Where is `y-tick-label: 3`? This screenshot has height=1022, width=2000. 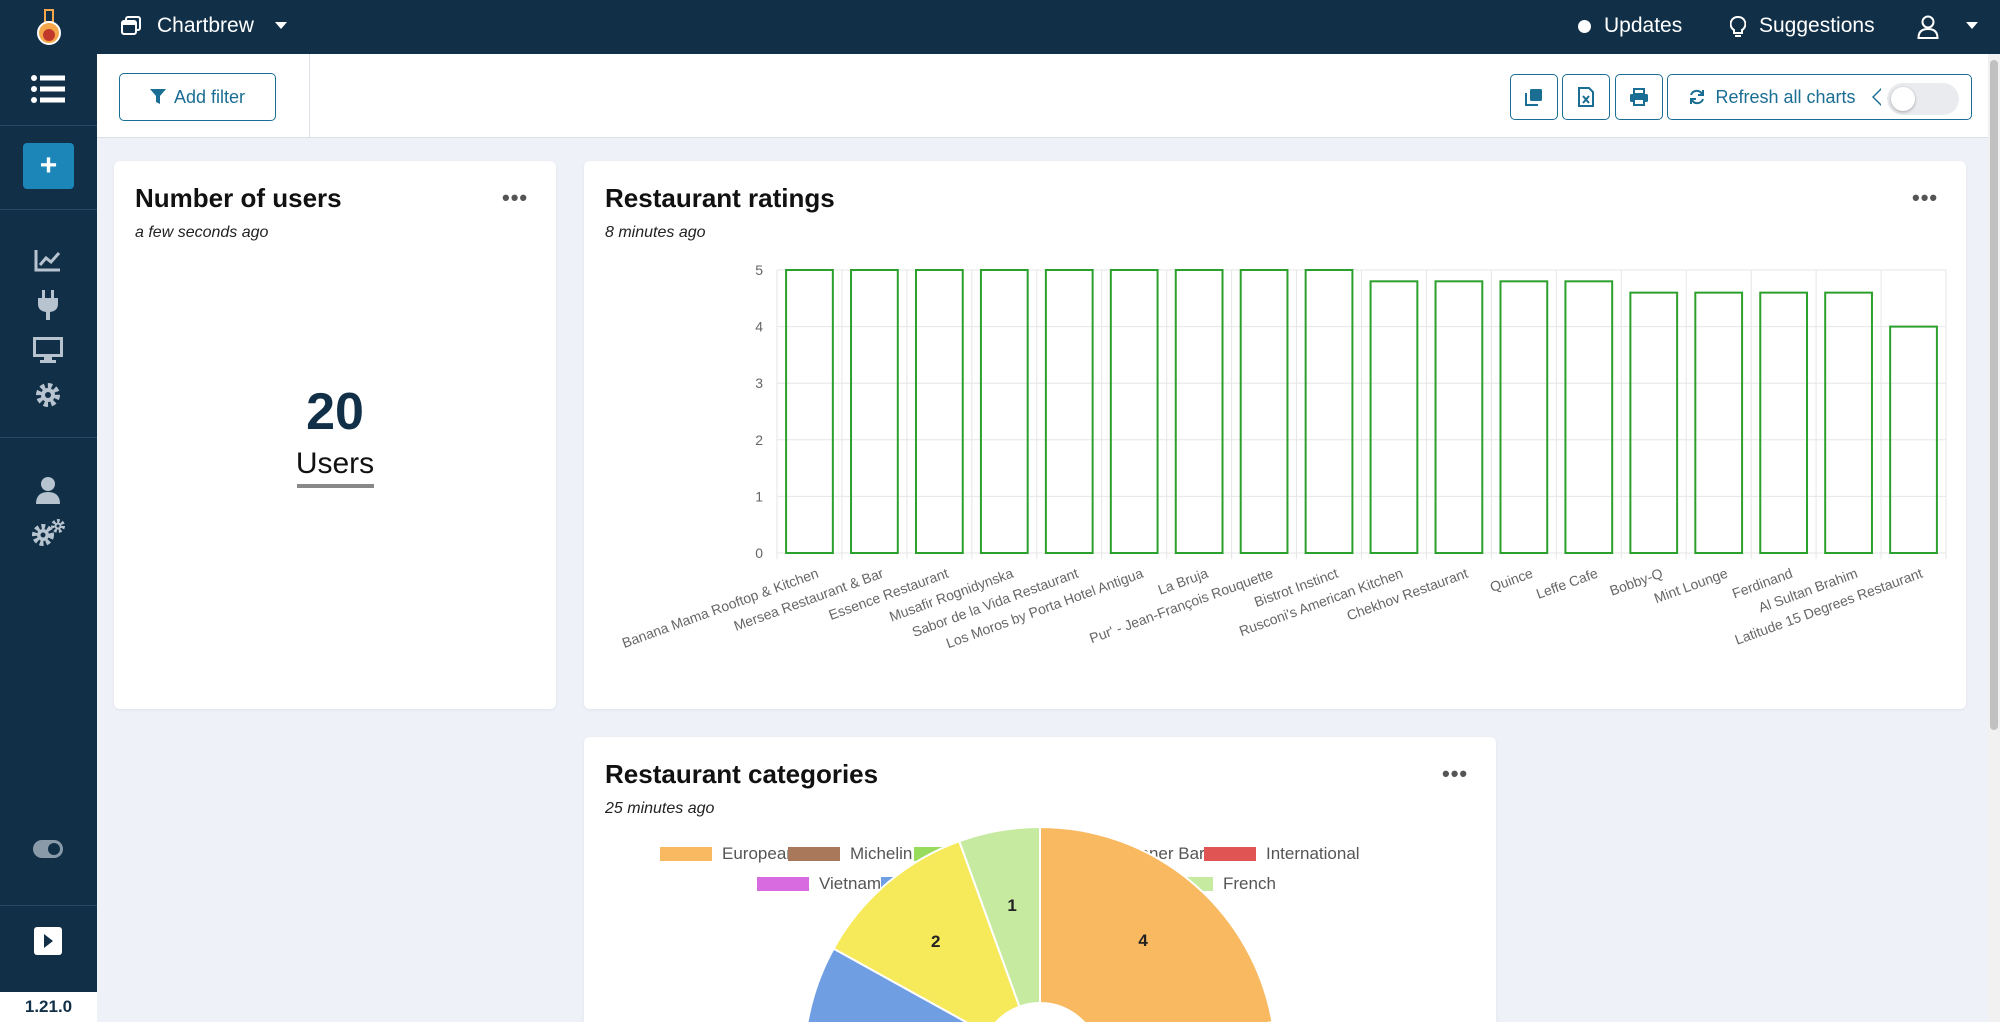
y-tick-label: 3 is located at coordinates (759, 383).